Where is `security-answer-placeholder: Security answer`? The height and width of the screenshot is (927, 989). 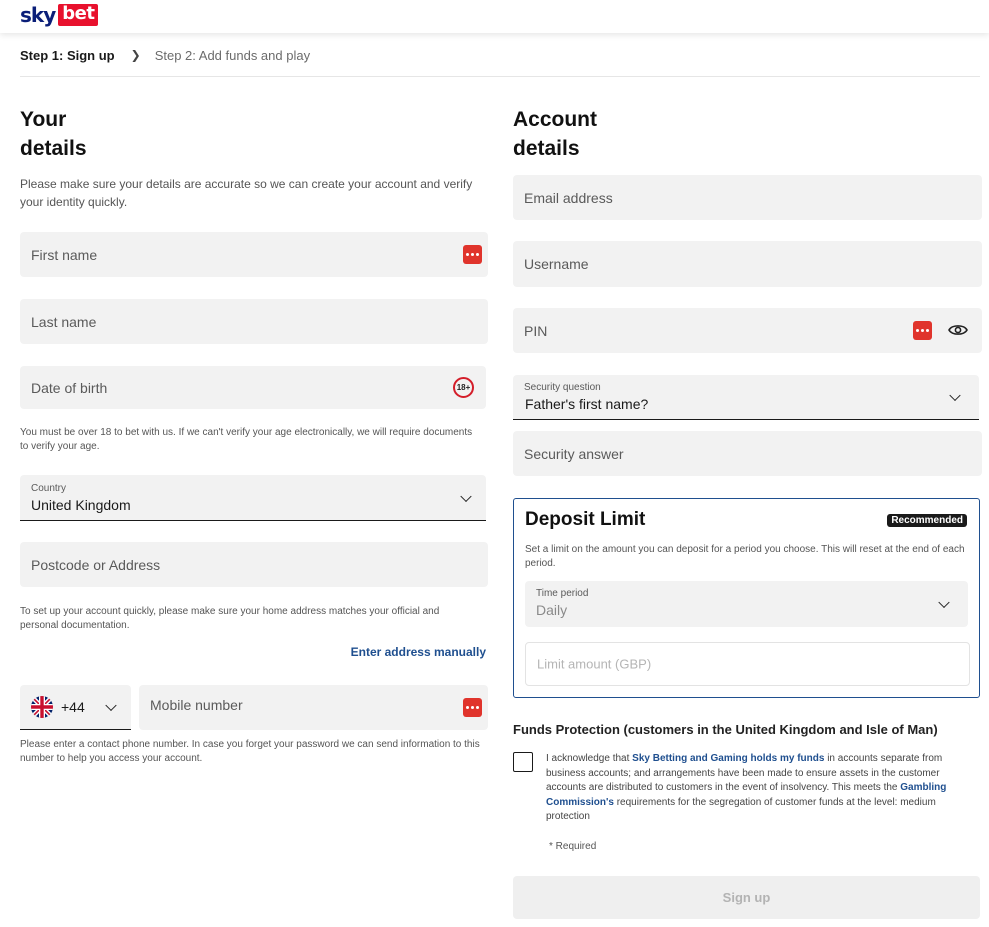 security-answer-placeholder: Security answer is located at coordinates (574, 453).